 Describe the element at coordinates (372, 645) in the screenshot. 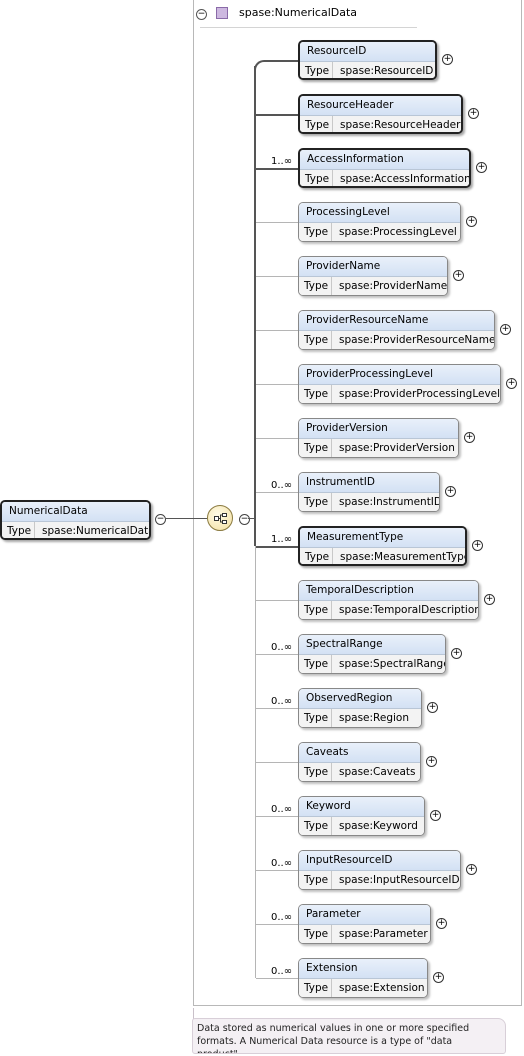

I see `element-name: SpectralRange` at that location.